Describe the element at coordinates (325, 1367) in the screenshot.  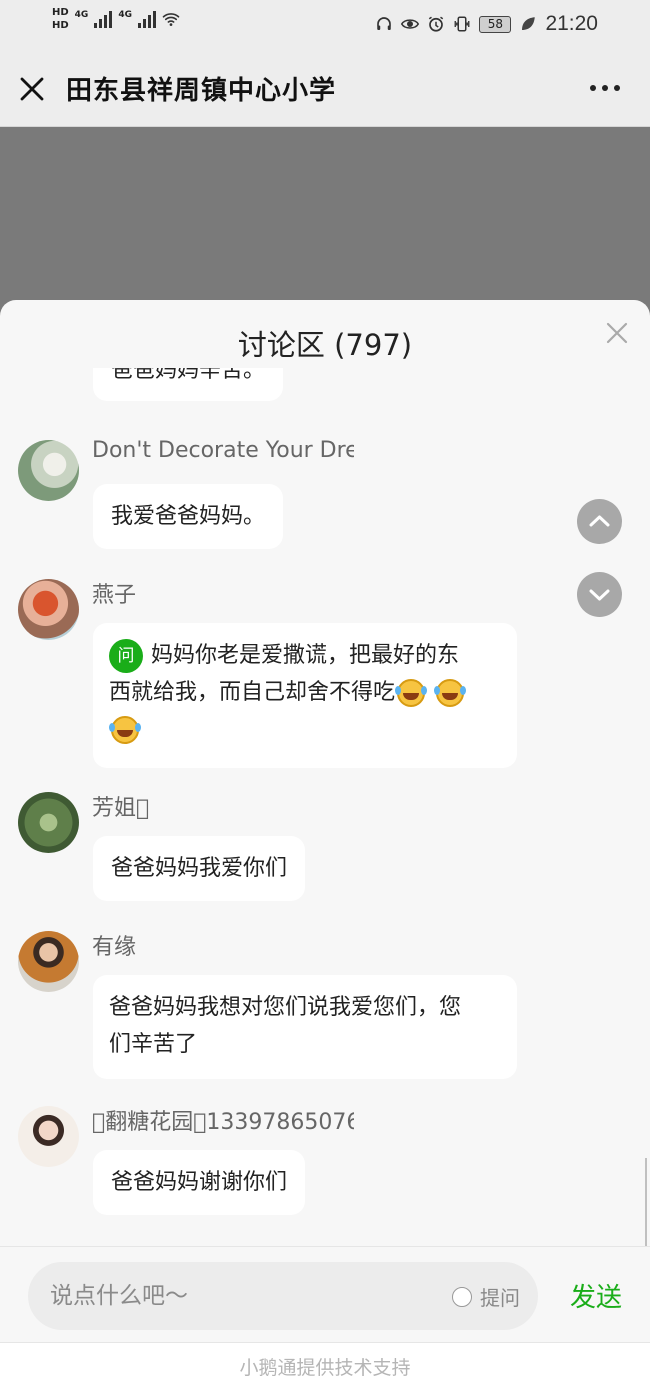
I see `powered-by-footer: 小鹅通提供技术支持` at that location.